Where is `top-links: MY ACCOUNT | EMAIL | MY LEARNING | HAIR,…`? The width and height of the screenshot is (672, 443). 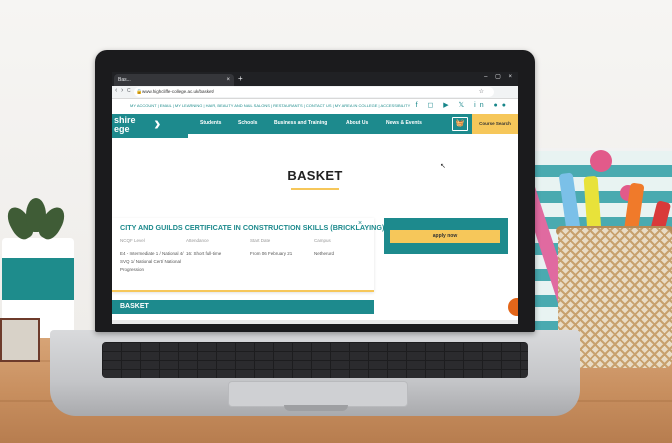 top-links: MY ACCOUNT | EMAIL | MY LEARNING | HAIR,… is located at coordinates (270, 105).